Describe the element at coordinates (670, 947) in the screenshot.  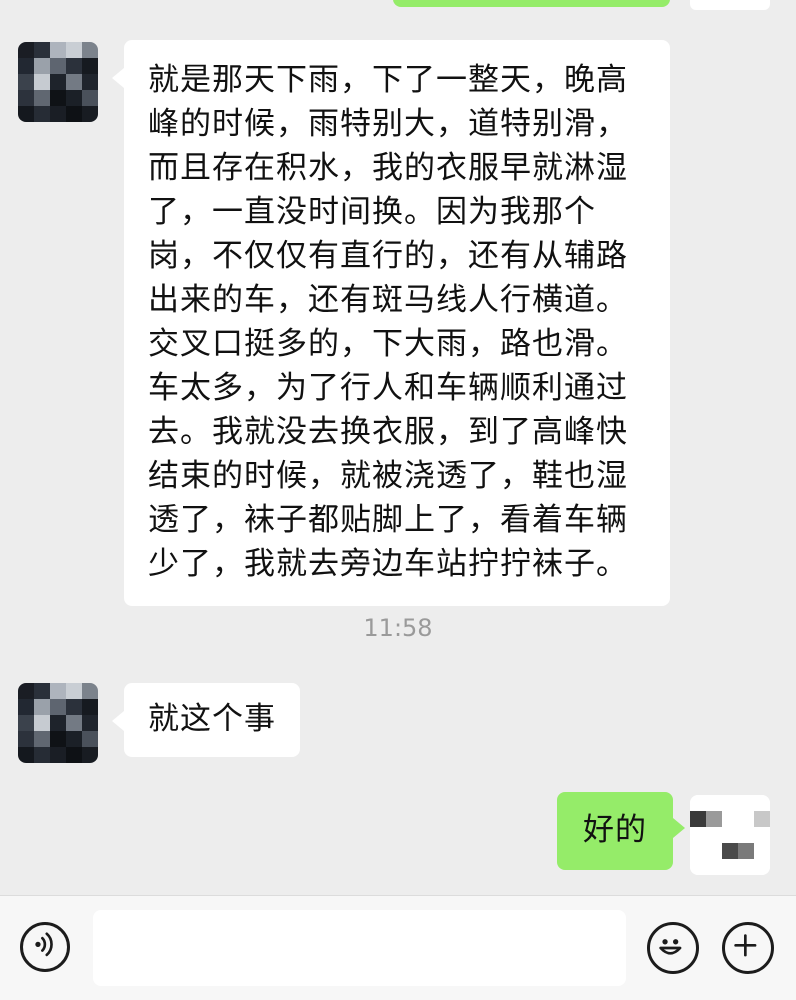
I see `emoji-icon` at that location.